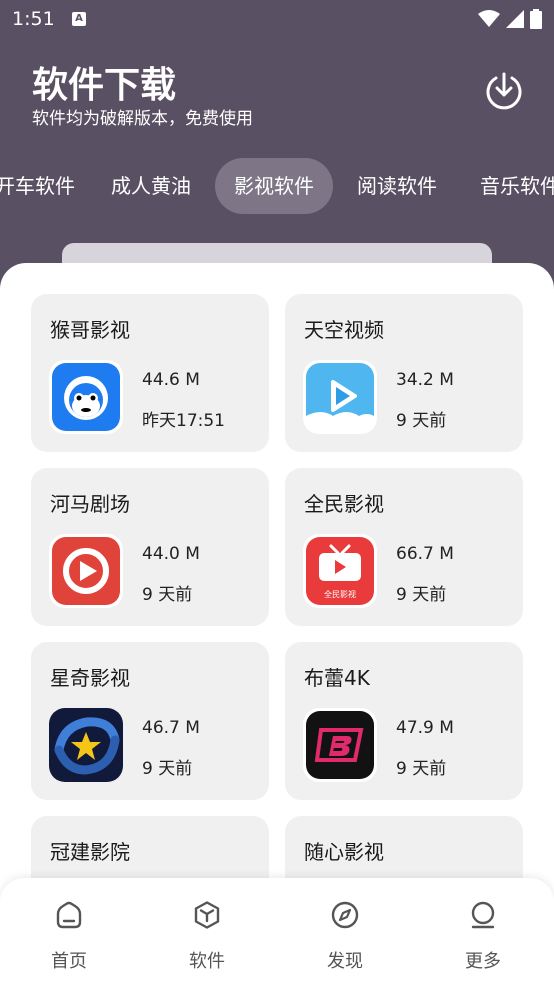 This screenshot has height=984, width=554. Describe the element at coordinates (344, 852) in the screenshot. I see `app-name: 随心影视` at that location.